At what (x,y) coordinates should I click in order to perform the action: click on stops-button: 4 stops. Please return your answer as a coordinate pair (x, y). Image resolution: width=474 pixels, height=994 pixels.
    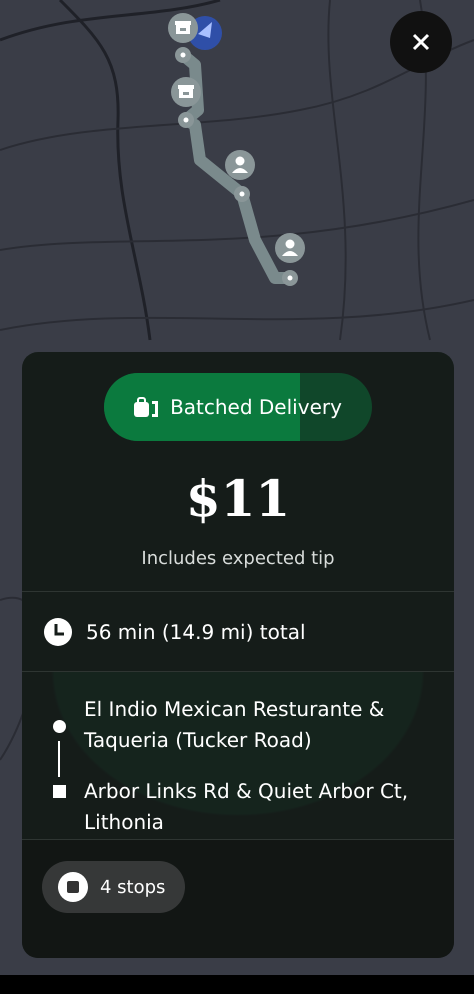
    Looking at the image, I should click on (114, 887).